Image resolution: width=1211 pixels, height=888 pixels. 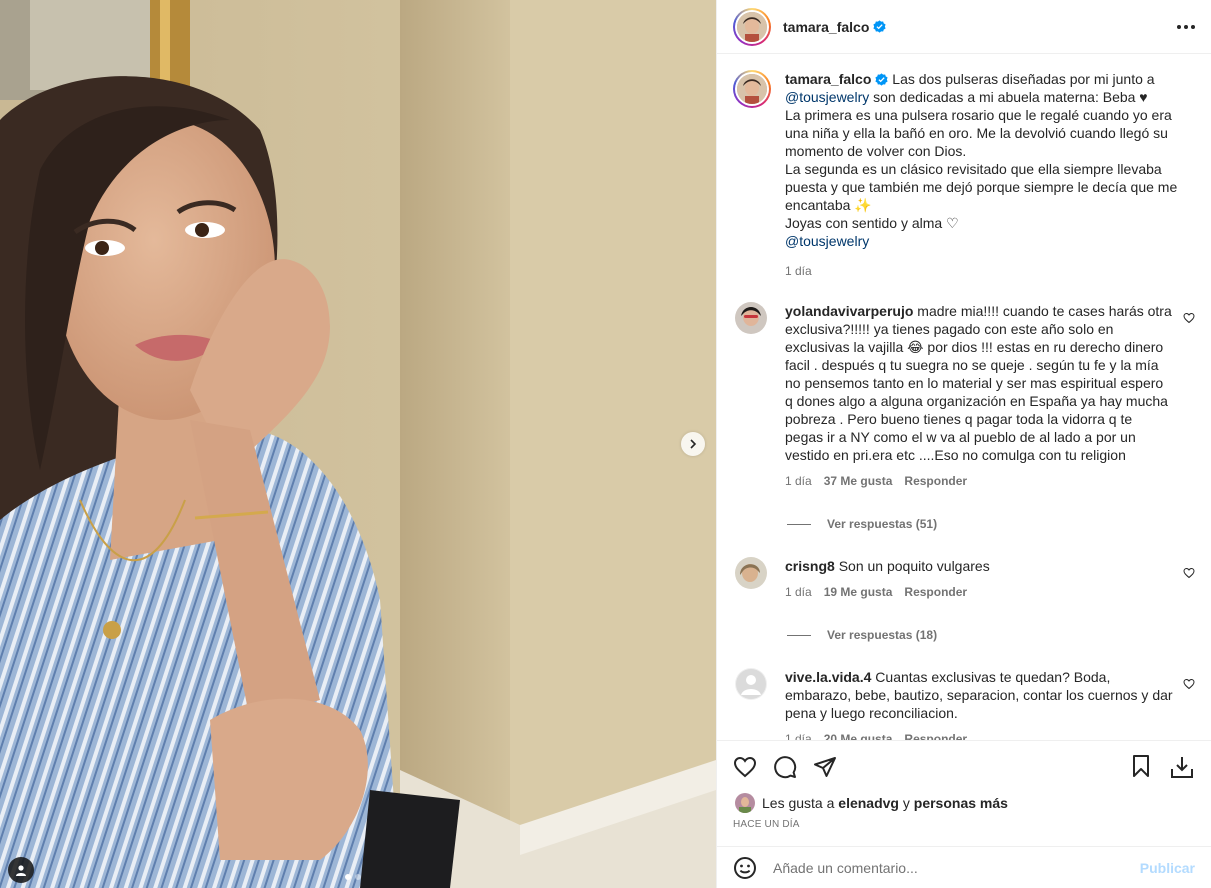 I want to click on download-icon, so click(x=1182, y=767).